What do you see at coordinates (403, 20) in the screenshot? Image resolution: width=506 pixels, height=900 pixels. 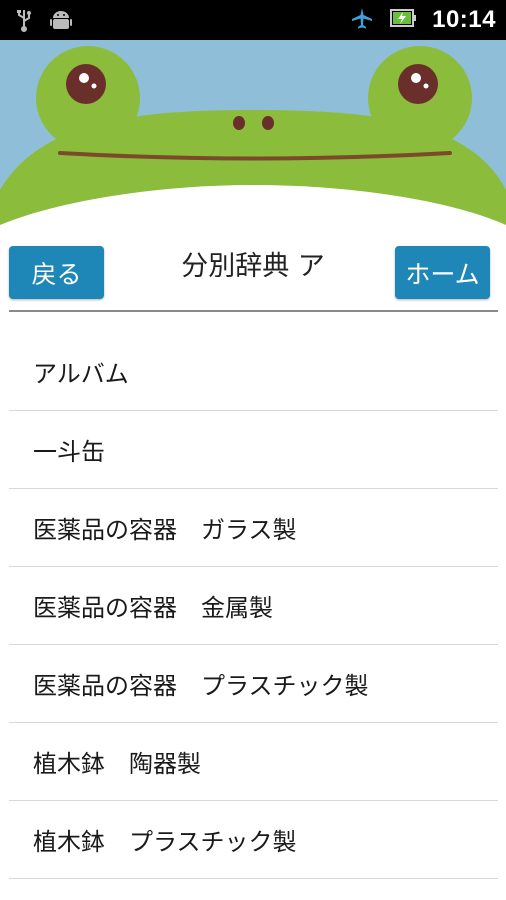 I see `battery-charging-icon` at bounding box center [403, 20].